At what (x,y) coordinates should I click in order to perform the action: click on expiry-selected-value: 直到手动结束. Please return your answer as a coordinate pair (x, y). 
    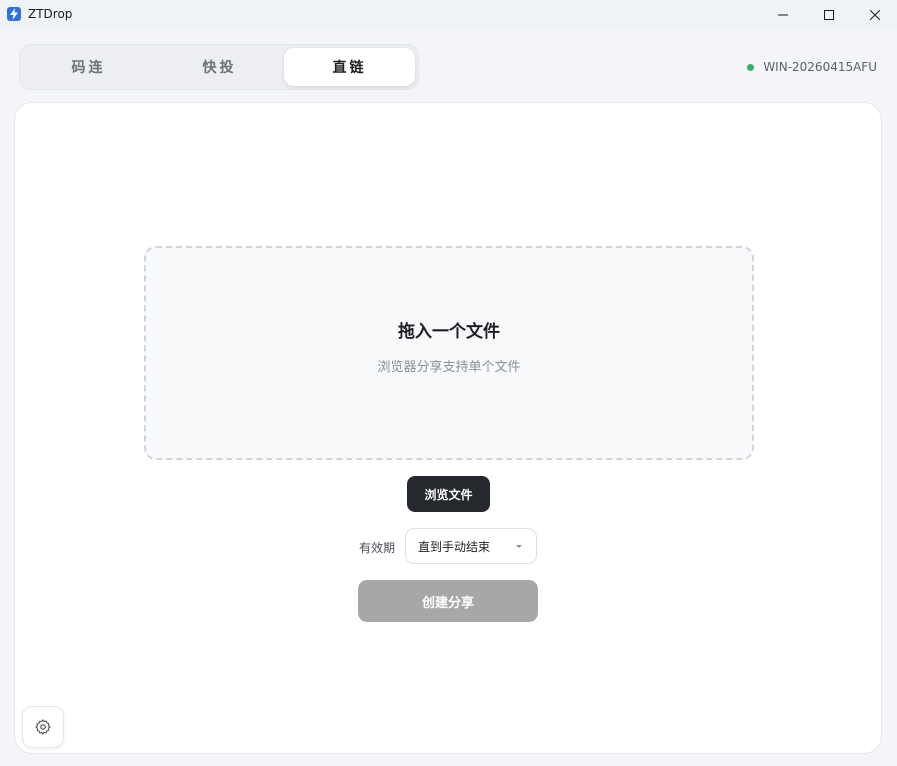
    Looking at the image, I should click on (454, 546).